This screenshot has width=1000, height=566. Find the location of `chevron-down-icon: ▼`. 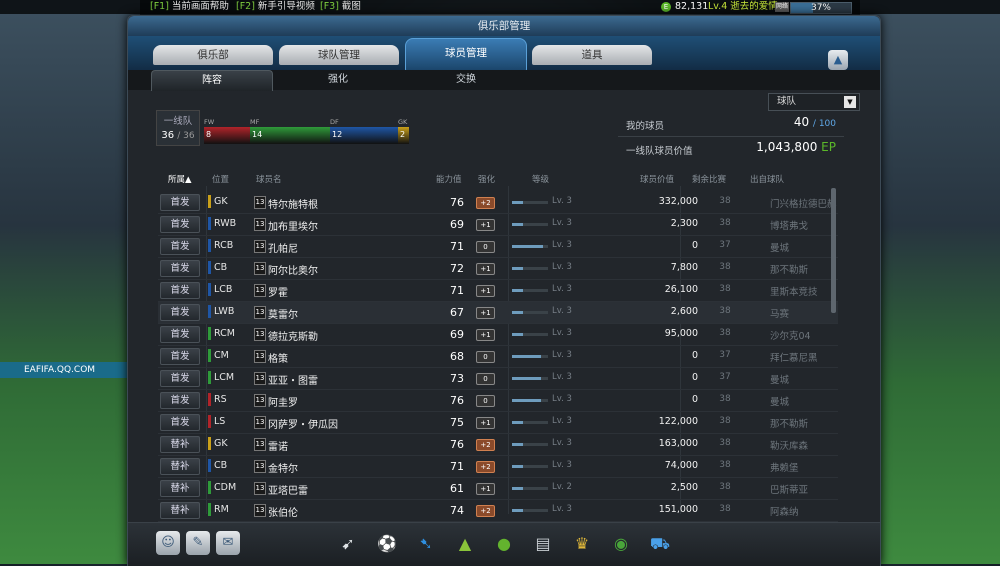

chevron-down-icon: ▼ is located at coordinates (850, 102).